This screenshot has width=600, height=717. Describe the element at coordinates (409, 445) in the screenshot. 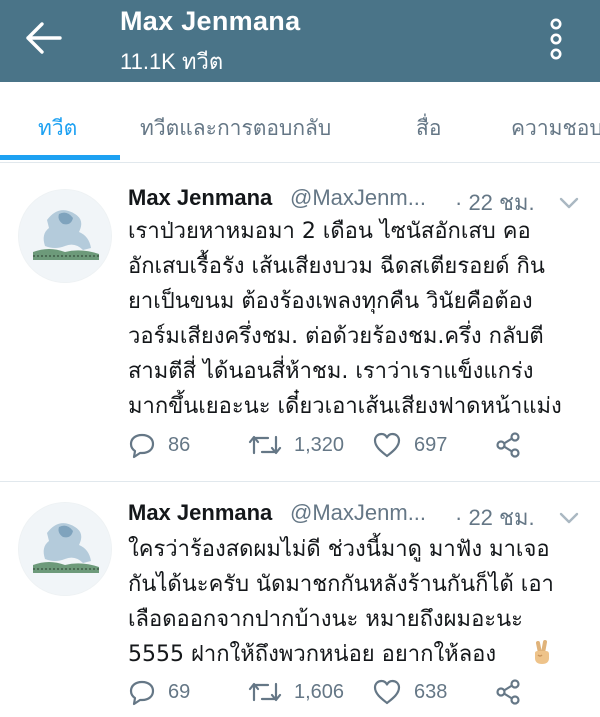

I see `like-button: 697` at that location.